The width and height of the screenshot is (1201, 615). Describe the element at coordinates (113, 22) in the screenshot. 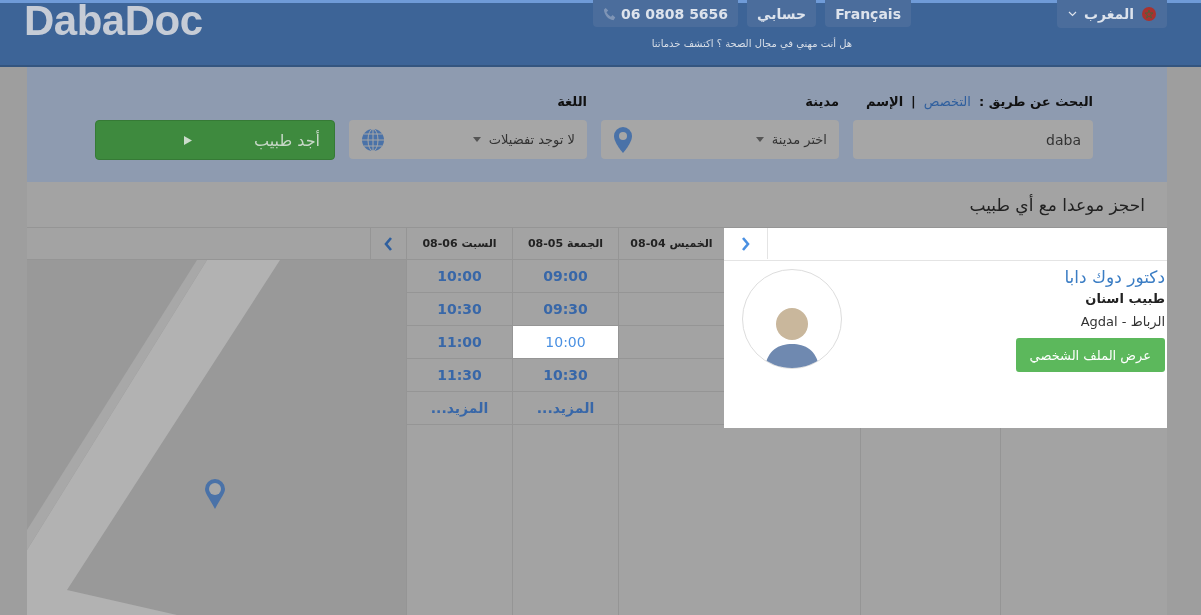

I see `logo: DabaDoc` at that location.